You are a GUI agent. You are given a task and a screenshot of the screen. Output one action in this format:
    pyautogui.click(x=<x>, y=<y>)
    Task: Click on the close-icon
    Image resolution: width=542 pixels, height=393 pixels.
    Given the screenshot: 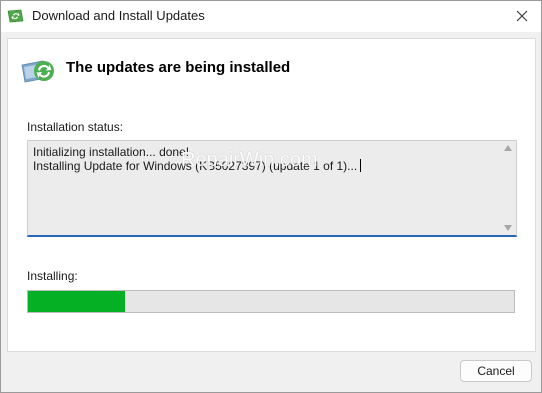 What is the action you would take?
    pyautogui.click(x=522, y=16)
    